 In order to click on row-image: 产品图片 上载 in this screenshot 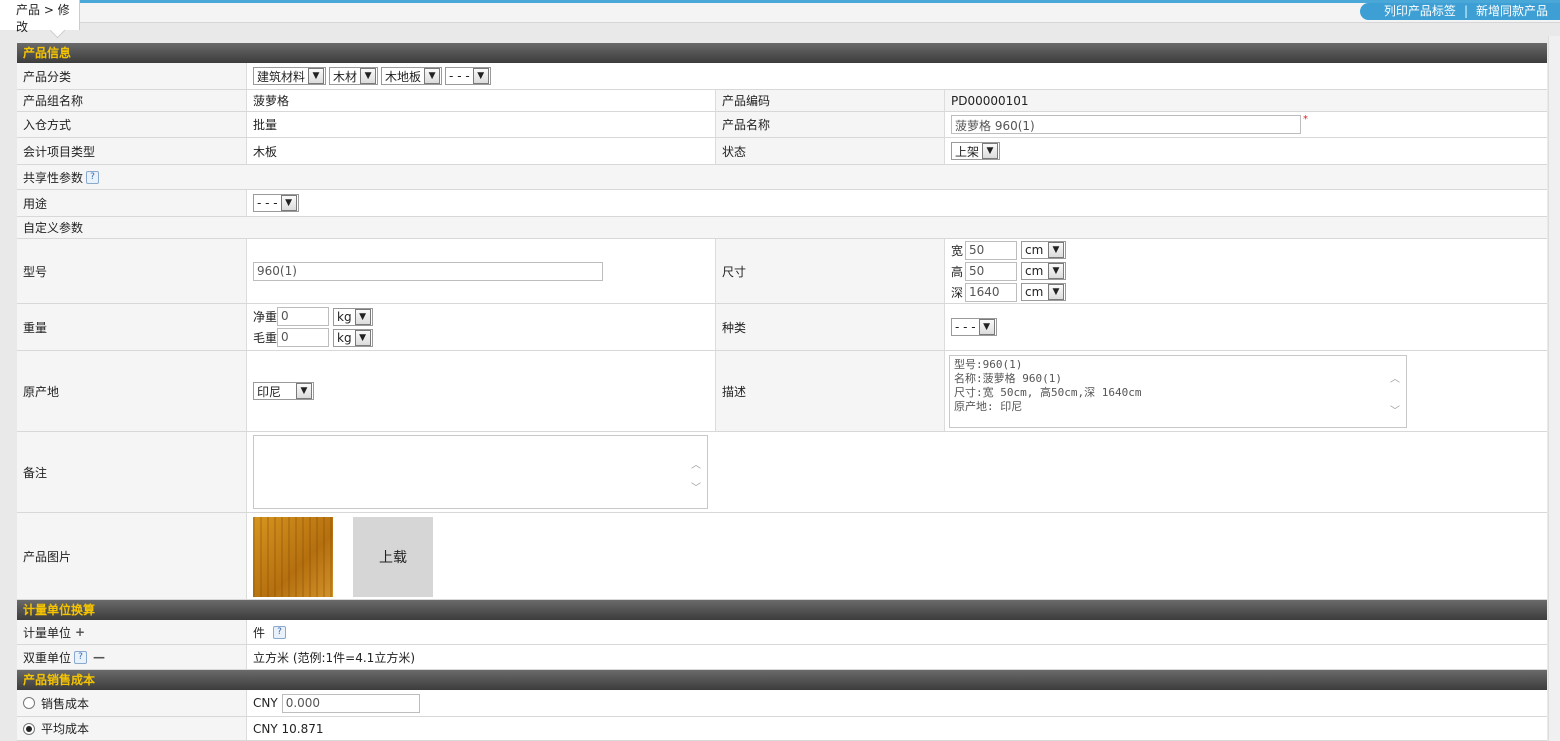, I will do `click(782, 556)`.